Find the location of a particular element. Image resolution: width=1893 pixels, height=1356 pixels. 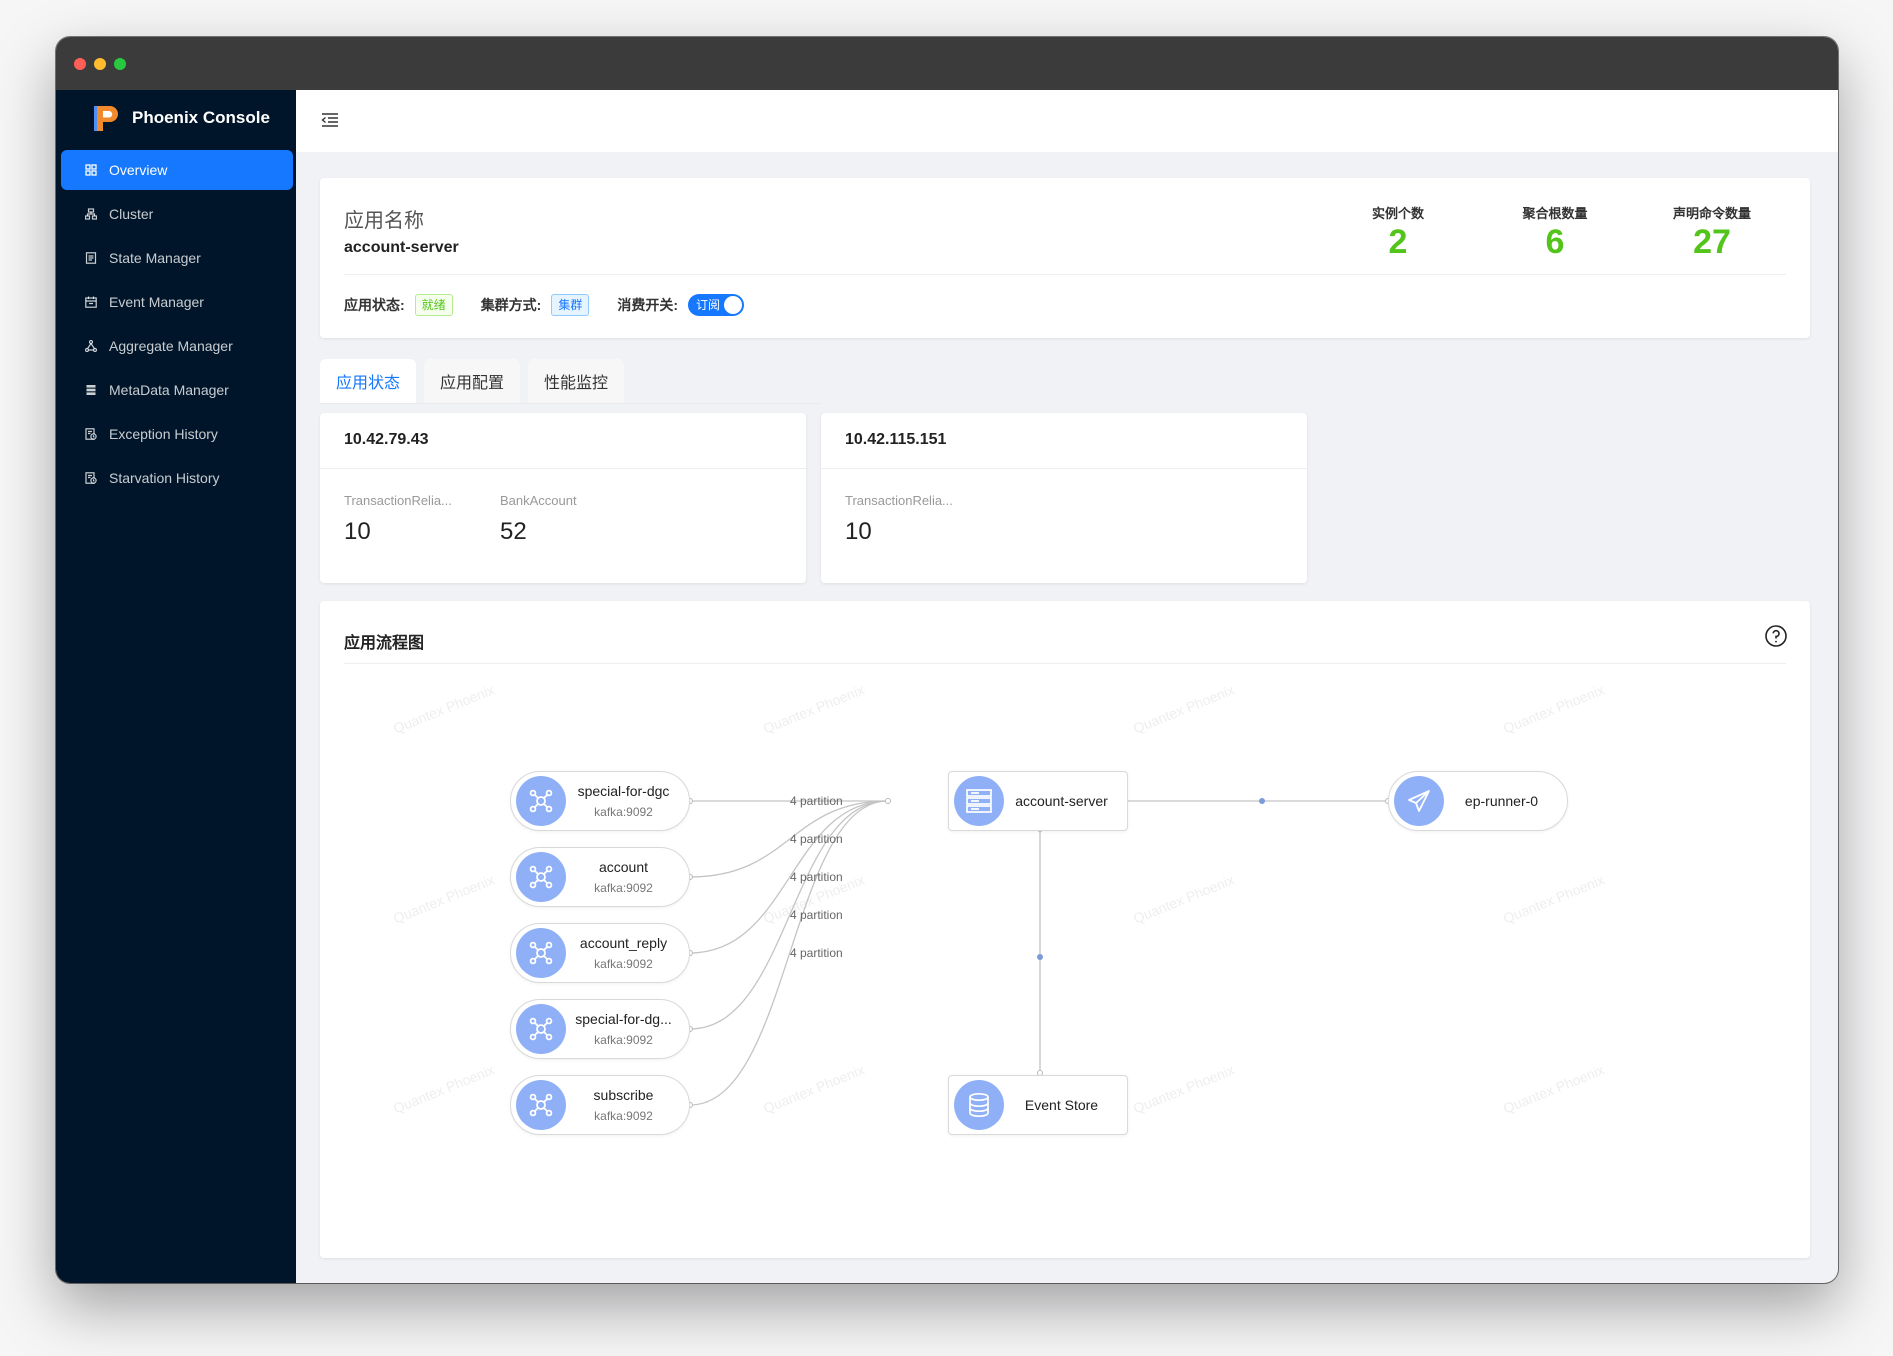

tab-performance: 性能监控 is located at coordinates (576, 381).